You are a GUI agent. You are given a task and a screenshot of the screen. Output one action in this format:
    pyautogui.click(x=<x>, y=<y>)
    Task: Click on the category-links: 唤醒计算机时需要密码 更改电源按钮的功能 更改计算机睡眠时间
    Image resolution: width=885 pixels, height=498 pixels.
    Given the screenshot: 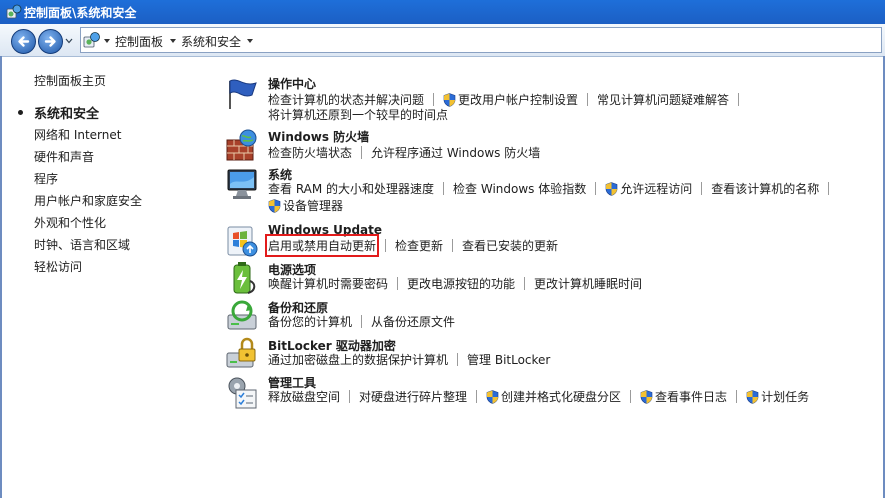 What is the action you would take?
    pyautogui.click(x=455, y=283)
    